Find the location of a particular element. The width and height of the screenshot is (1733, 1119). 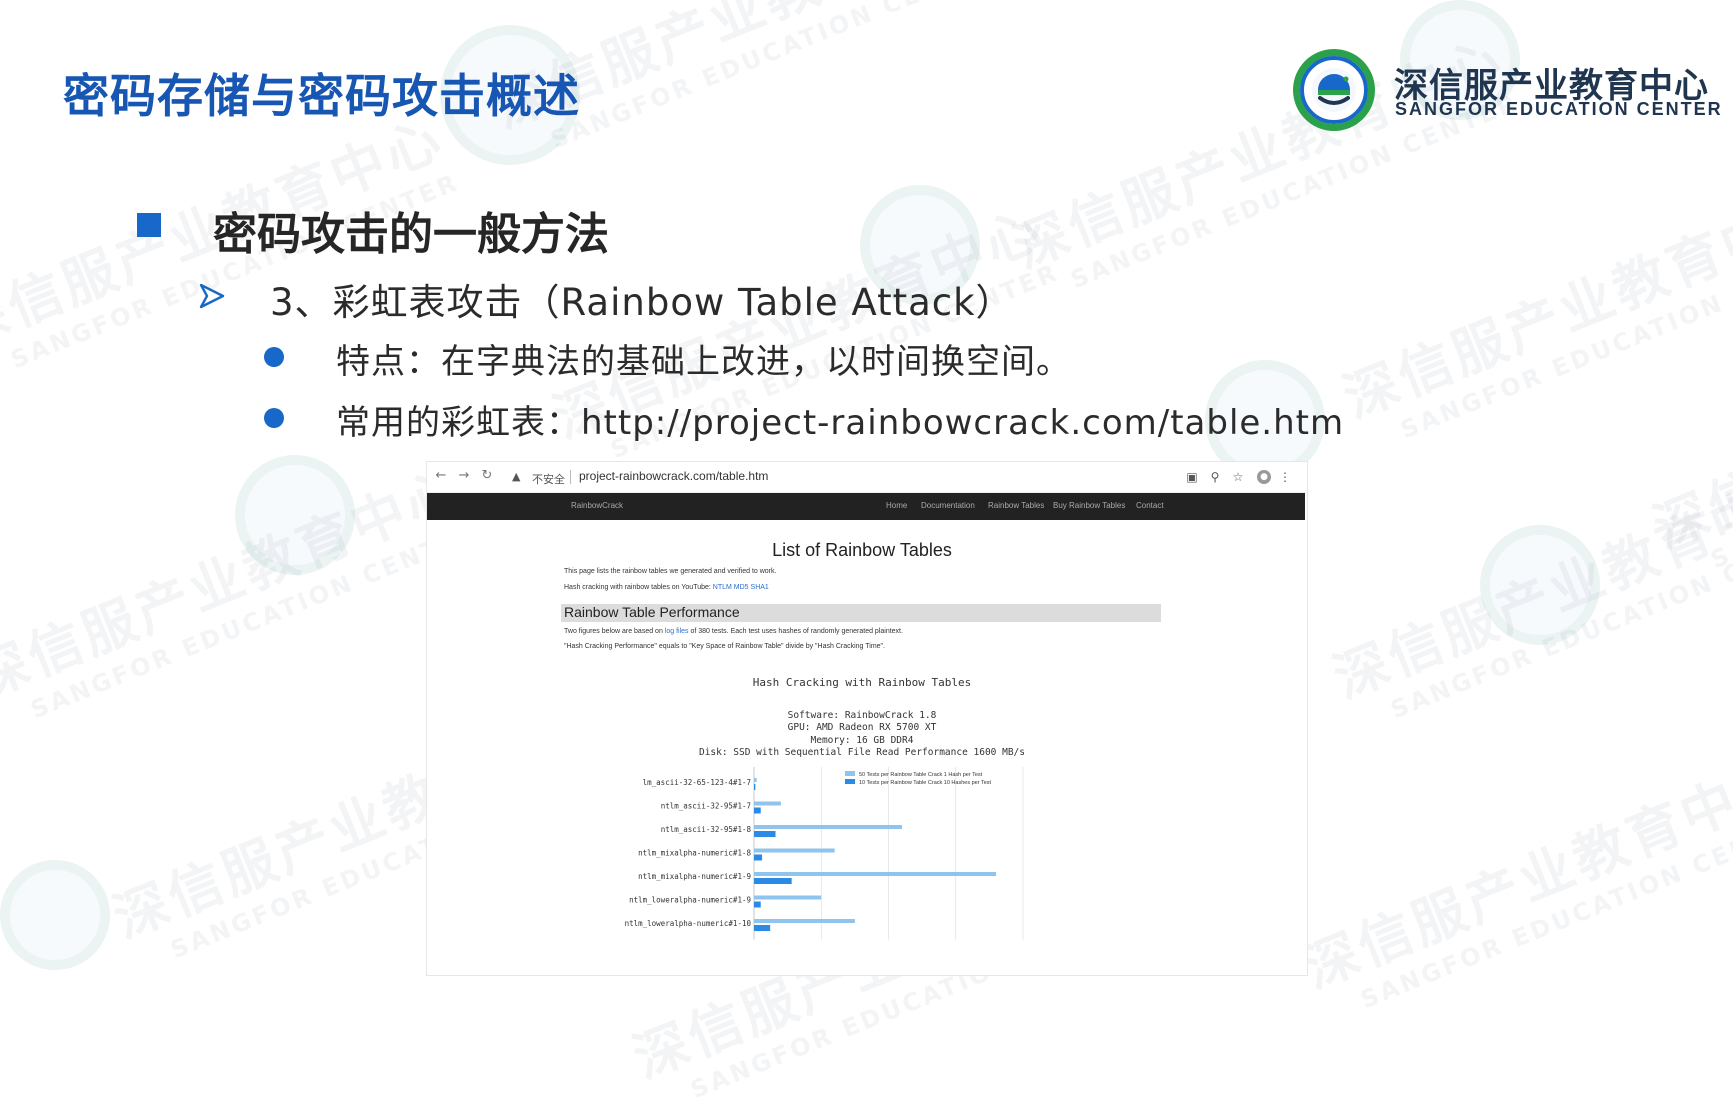

insecure-label: 不安全 is located at coordinates (548, 479).